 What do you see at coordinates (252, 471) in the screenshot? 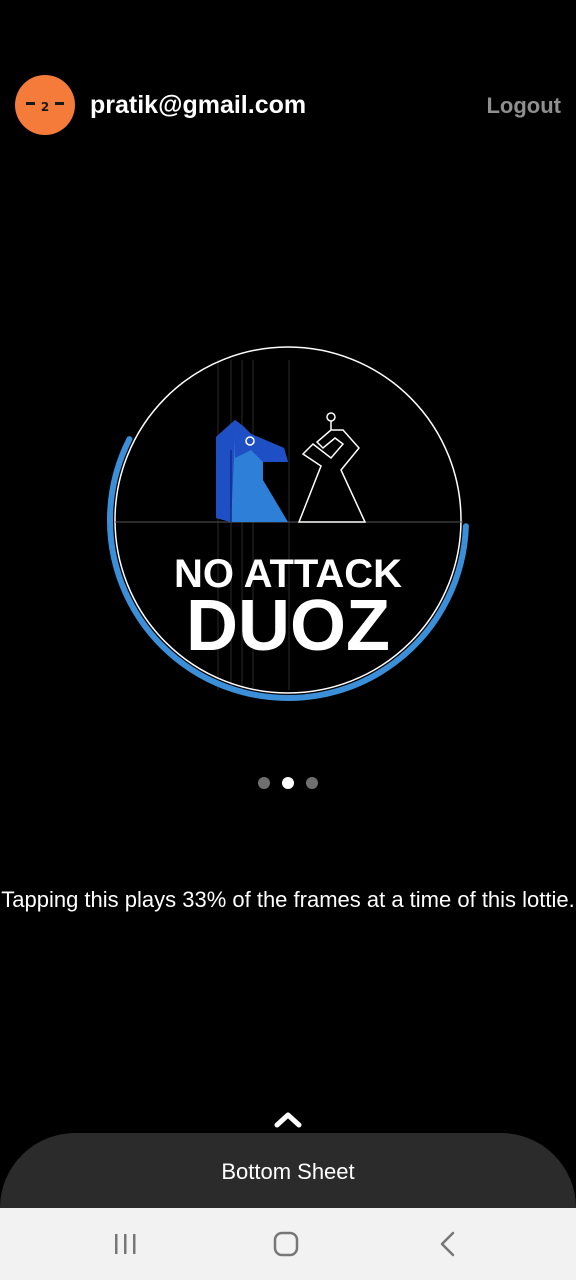
I see `knight-icon` at bounding box center [252, 471].